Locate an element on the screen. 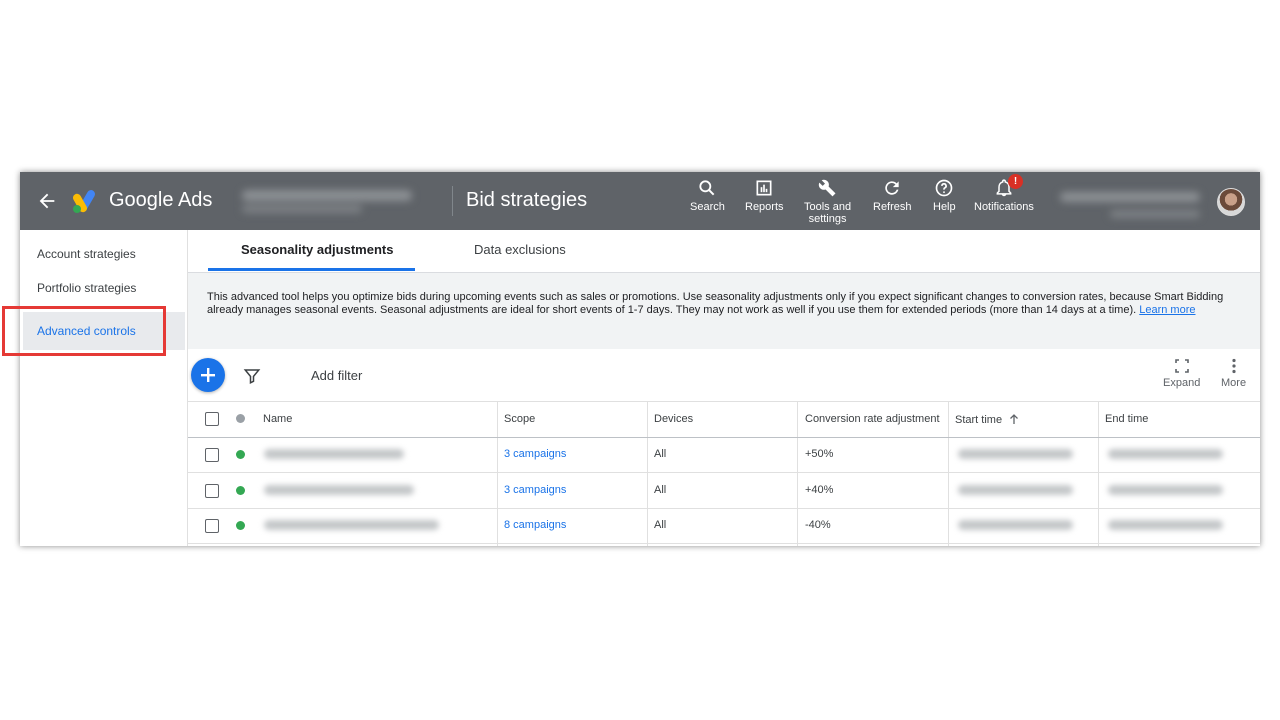 Image resolution: width=1280 pixels, height=720 pixels. table-row: 3 campaigns All +40% is located at coordinates (724, 491).